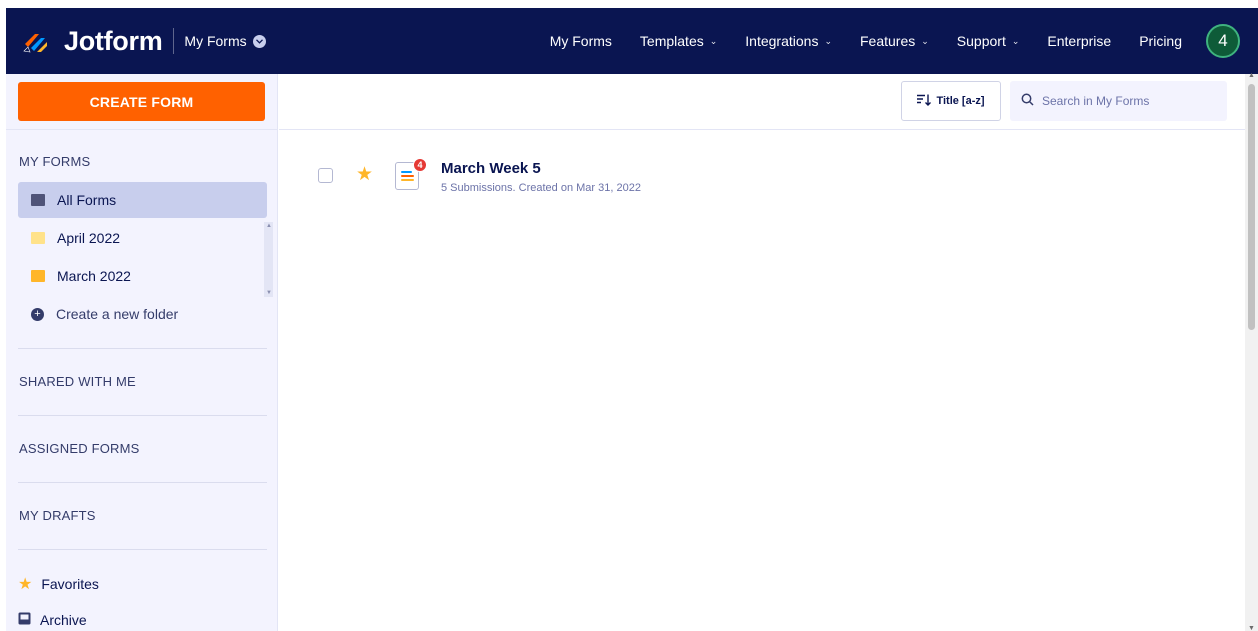  What do you see at coordinates (142, 276) in the screenshot?
I see `sidebar-item-march-2022: March 2022` at bounding box center [142, 276].